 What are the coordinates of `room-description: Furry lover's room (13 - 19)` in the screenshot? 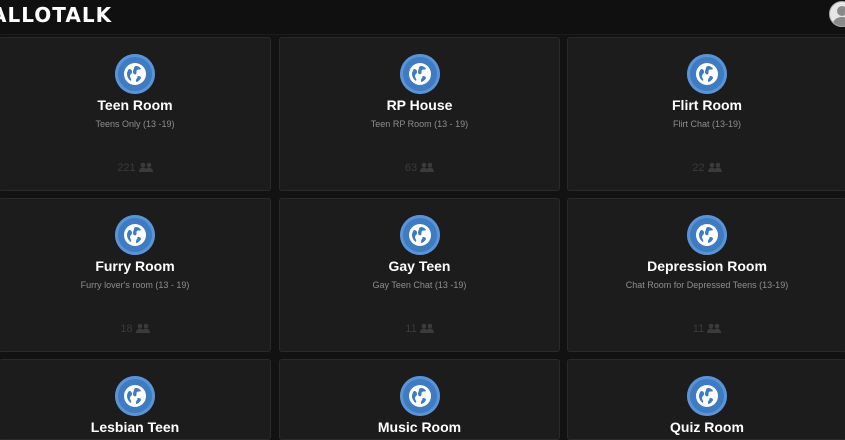 It's located at (135, 285).